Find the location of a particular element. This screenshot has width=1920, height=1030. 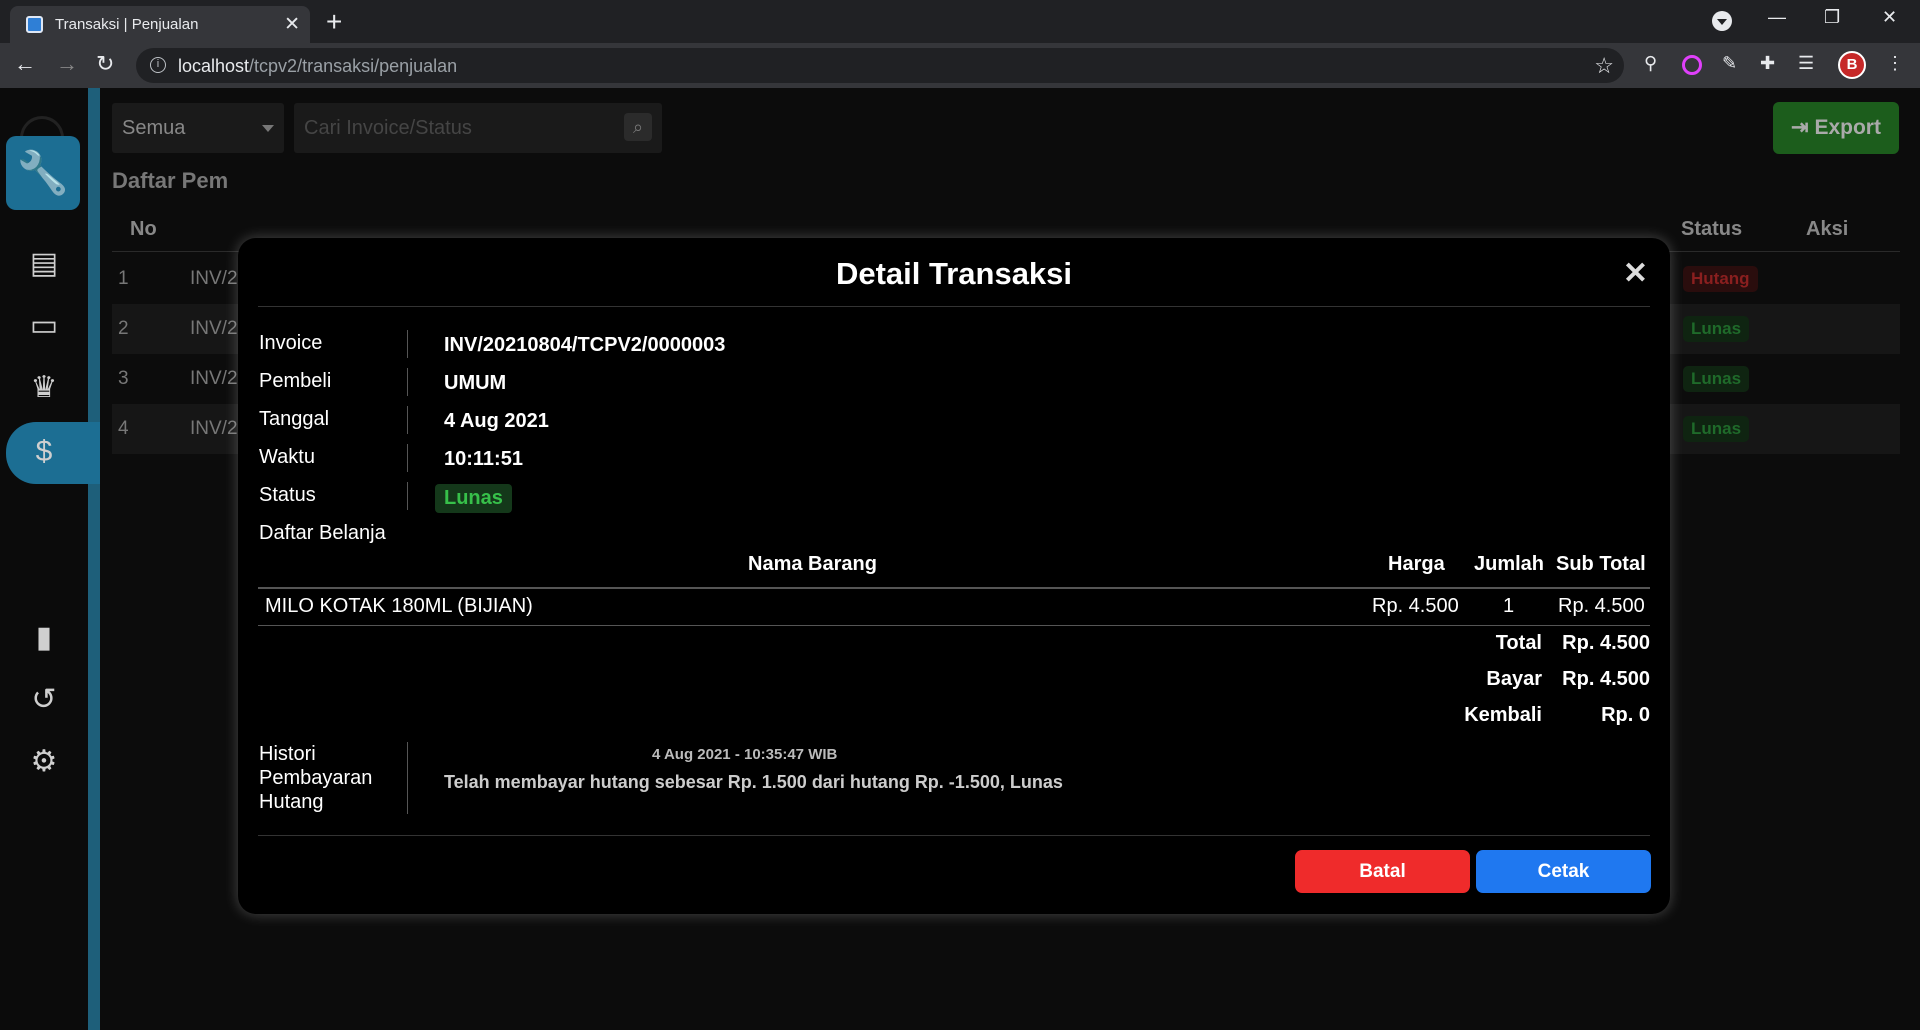

histori-label: Histori Pembayaran Hutang is located at coordinates (315, 778).